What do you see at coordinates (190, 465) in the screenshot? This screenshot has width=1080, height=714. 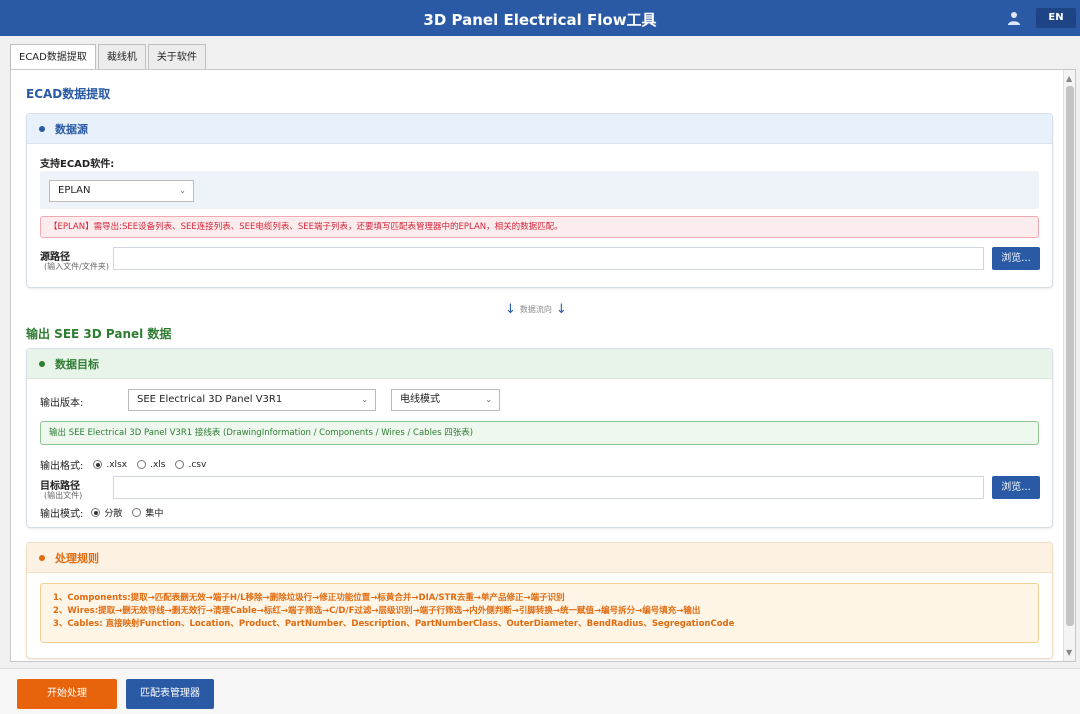 I see `format-option-csv: .csv` at bounding box center [190, 465].